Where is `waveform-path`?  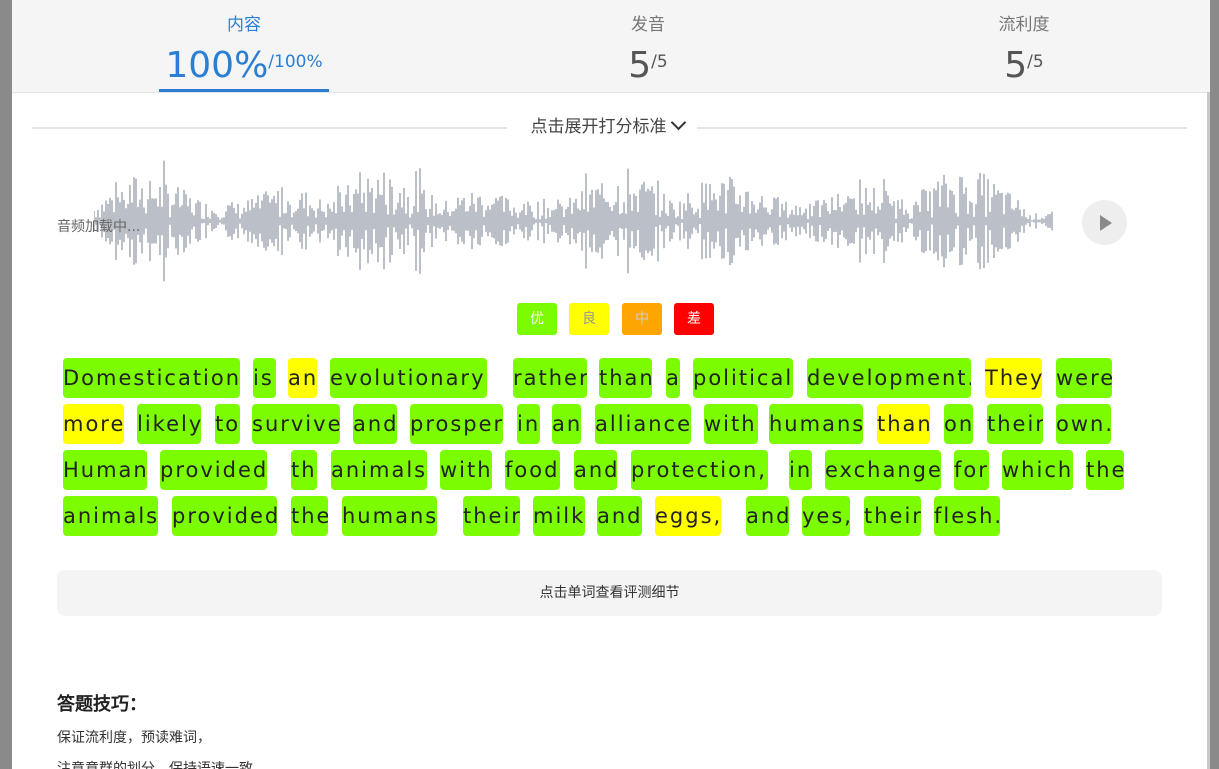
waveform-path is located at coordinates (573, 221).